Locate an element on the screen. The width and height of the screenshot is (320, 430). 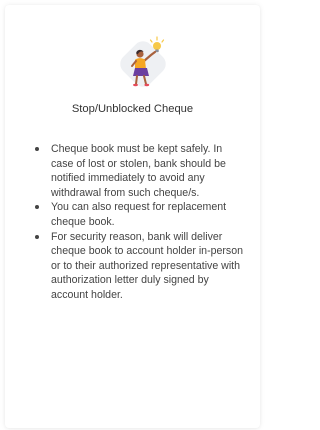
card-title: Stop/Unblocked Cheque is located at coordinates (132, 109).